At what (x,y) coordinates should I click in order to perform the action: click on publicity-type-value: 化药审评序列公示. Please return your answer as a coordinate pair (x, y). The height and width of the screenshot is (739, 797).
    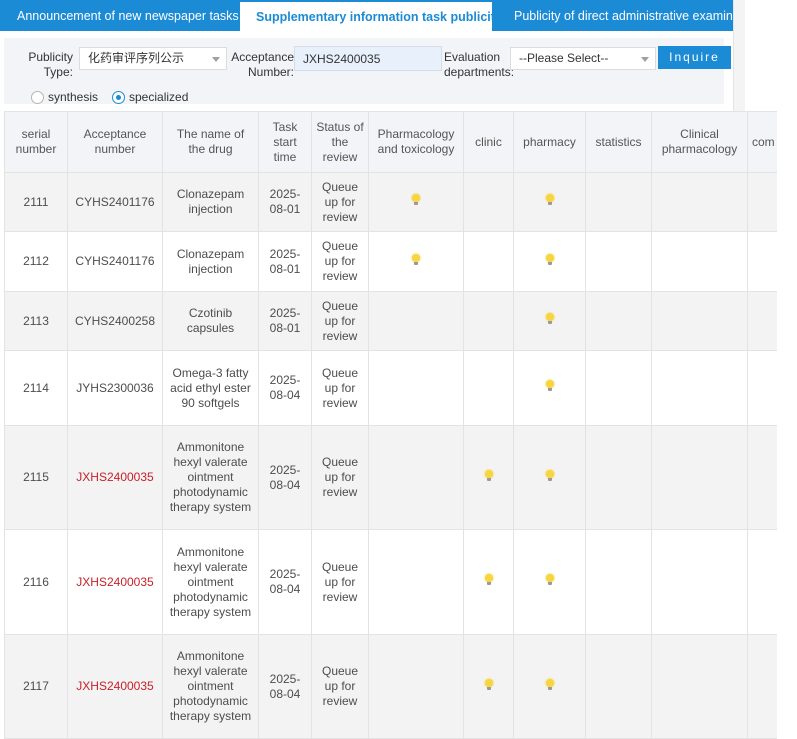
    Looking at the image, I should click on (136, 58).